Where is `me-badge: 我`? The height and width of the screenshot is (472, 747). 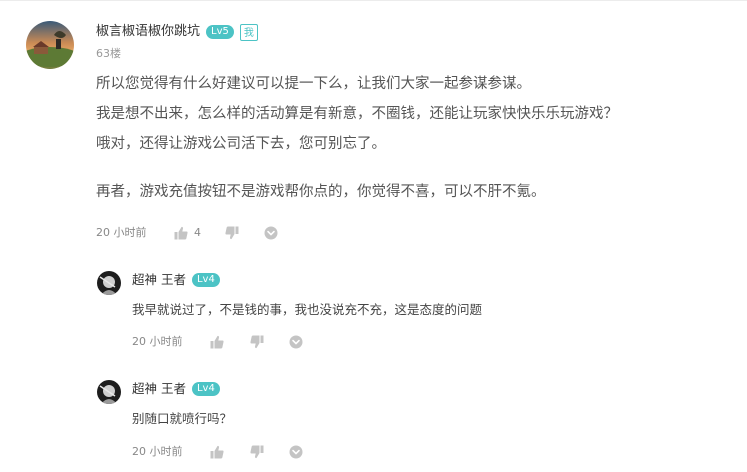
me-badge: 我 is located at coordinates (248, 32).